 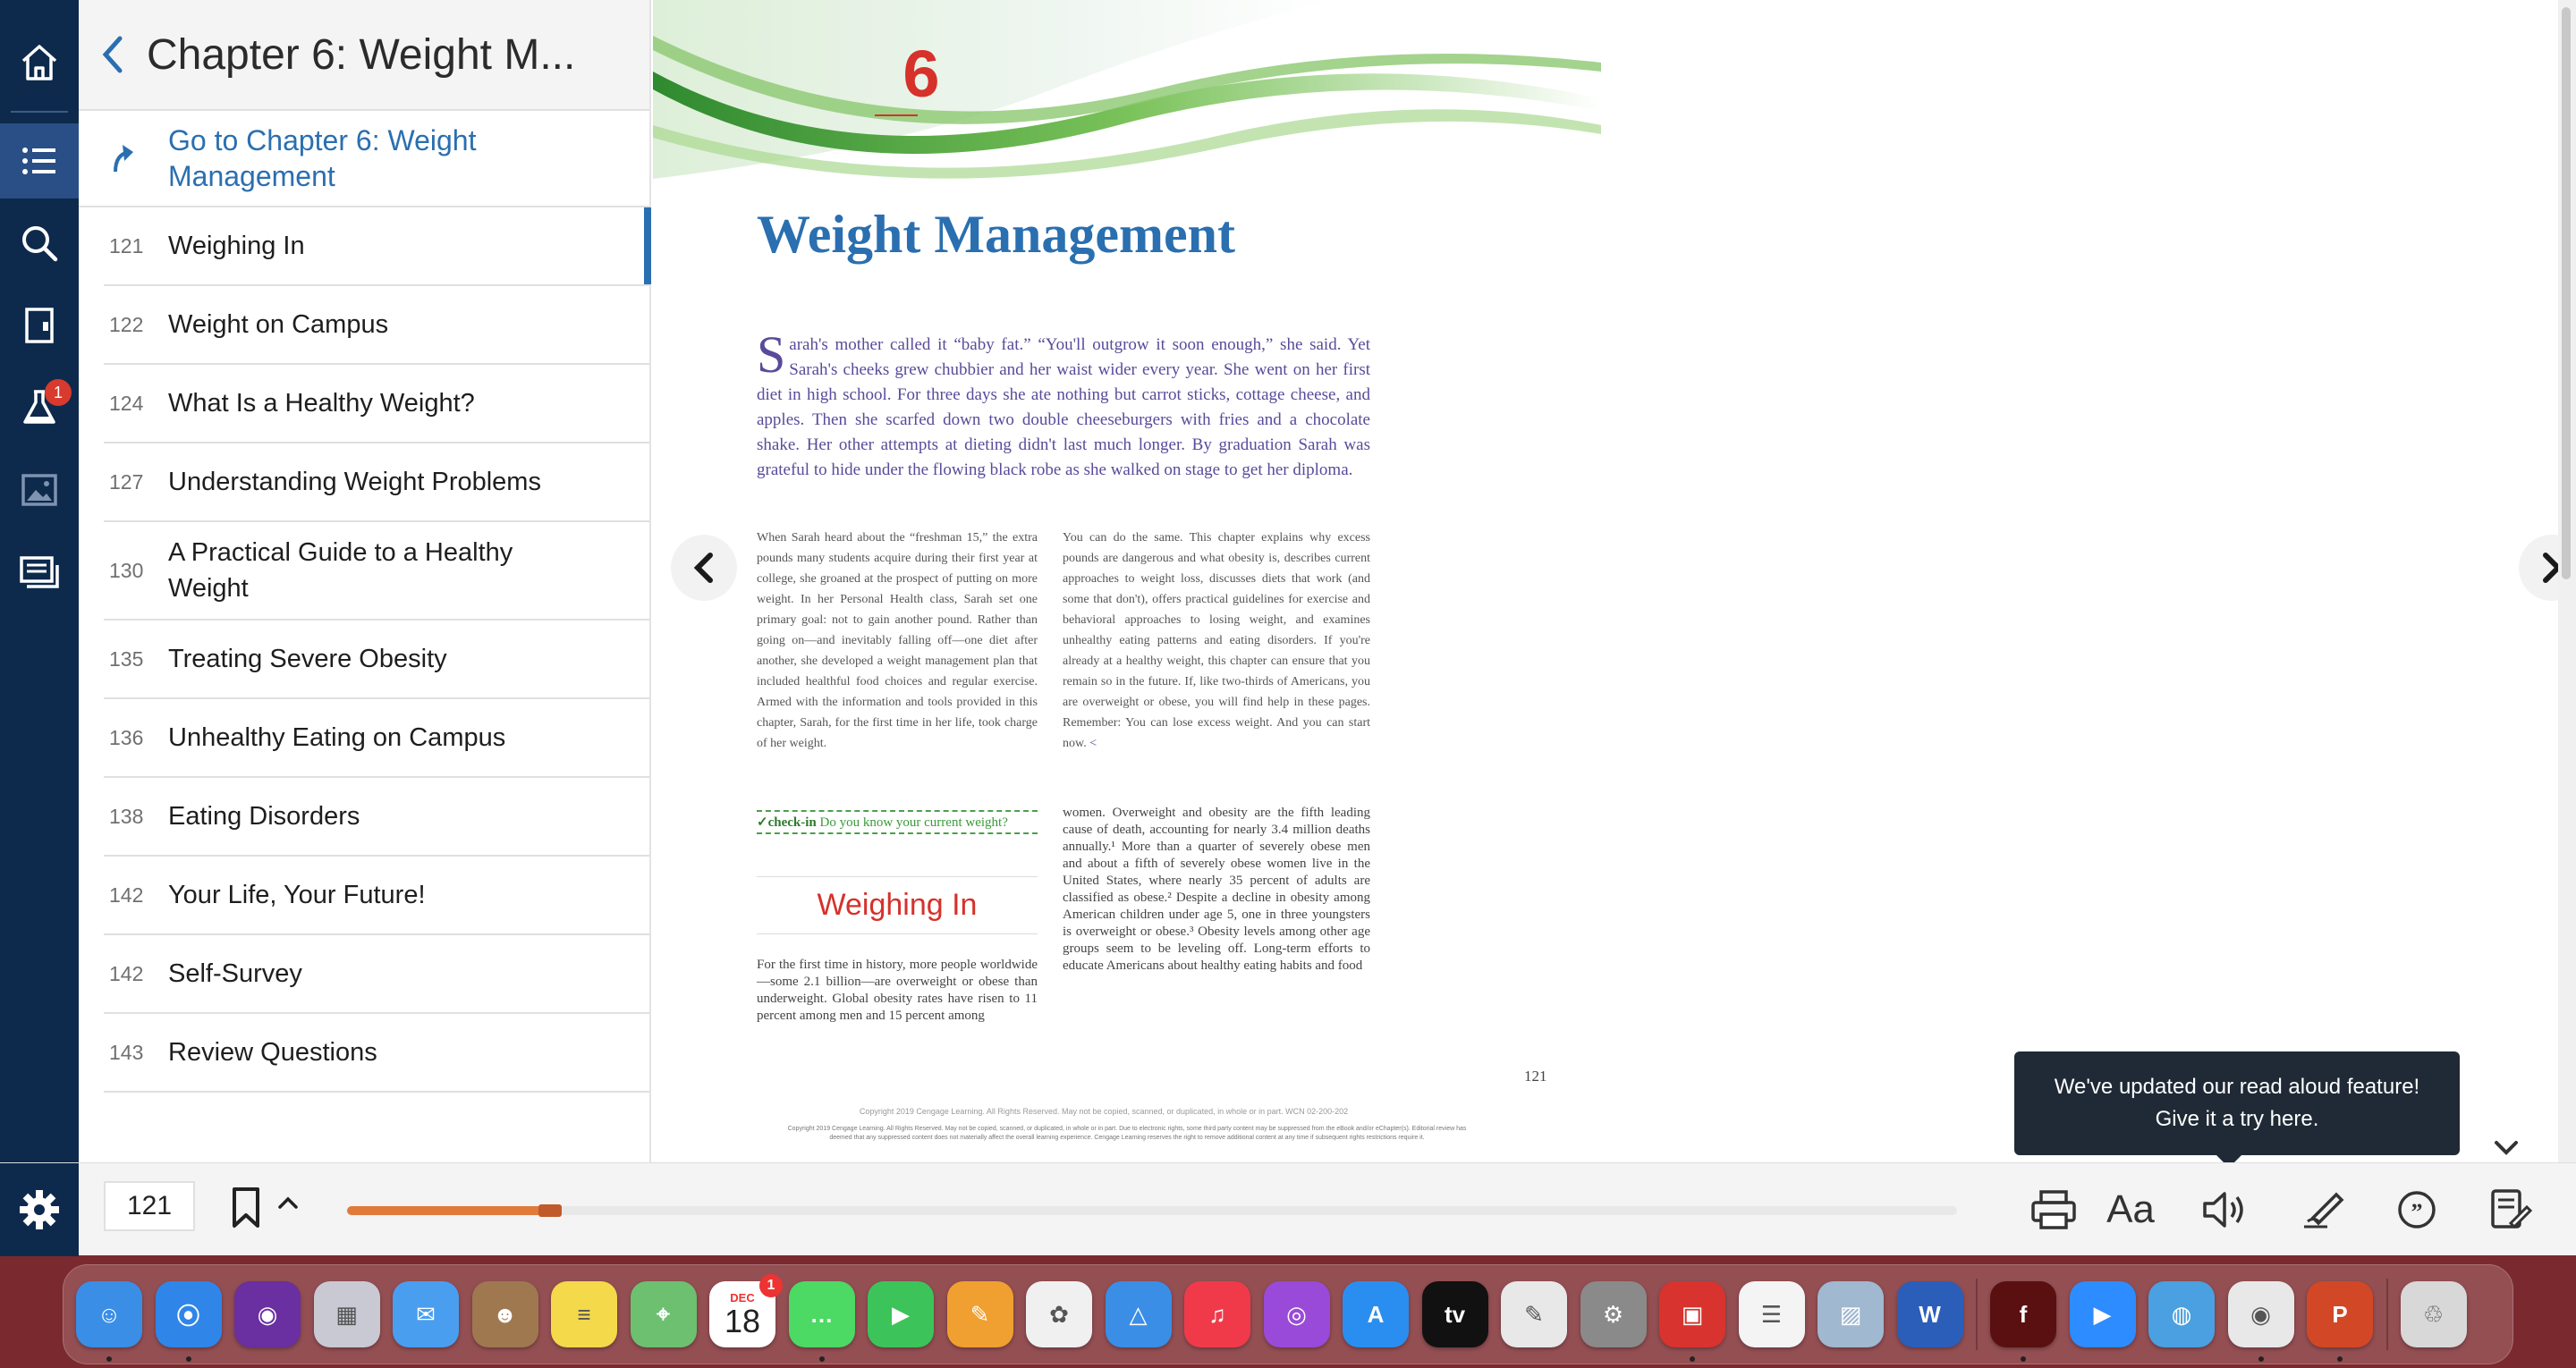 What do you see at coordinates (1059, 1314) in the screenshot?
I see `dock-app-photos: ✿` at bounding box center [1059, 1314].